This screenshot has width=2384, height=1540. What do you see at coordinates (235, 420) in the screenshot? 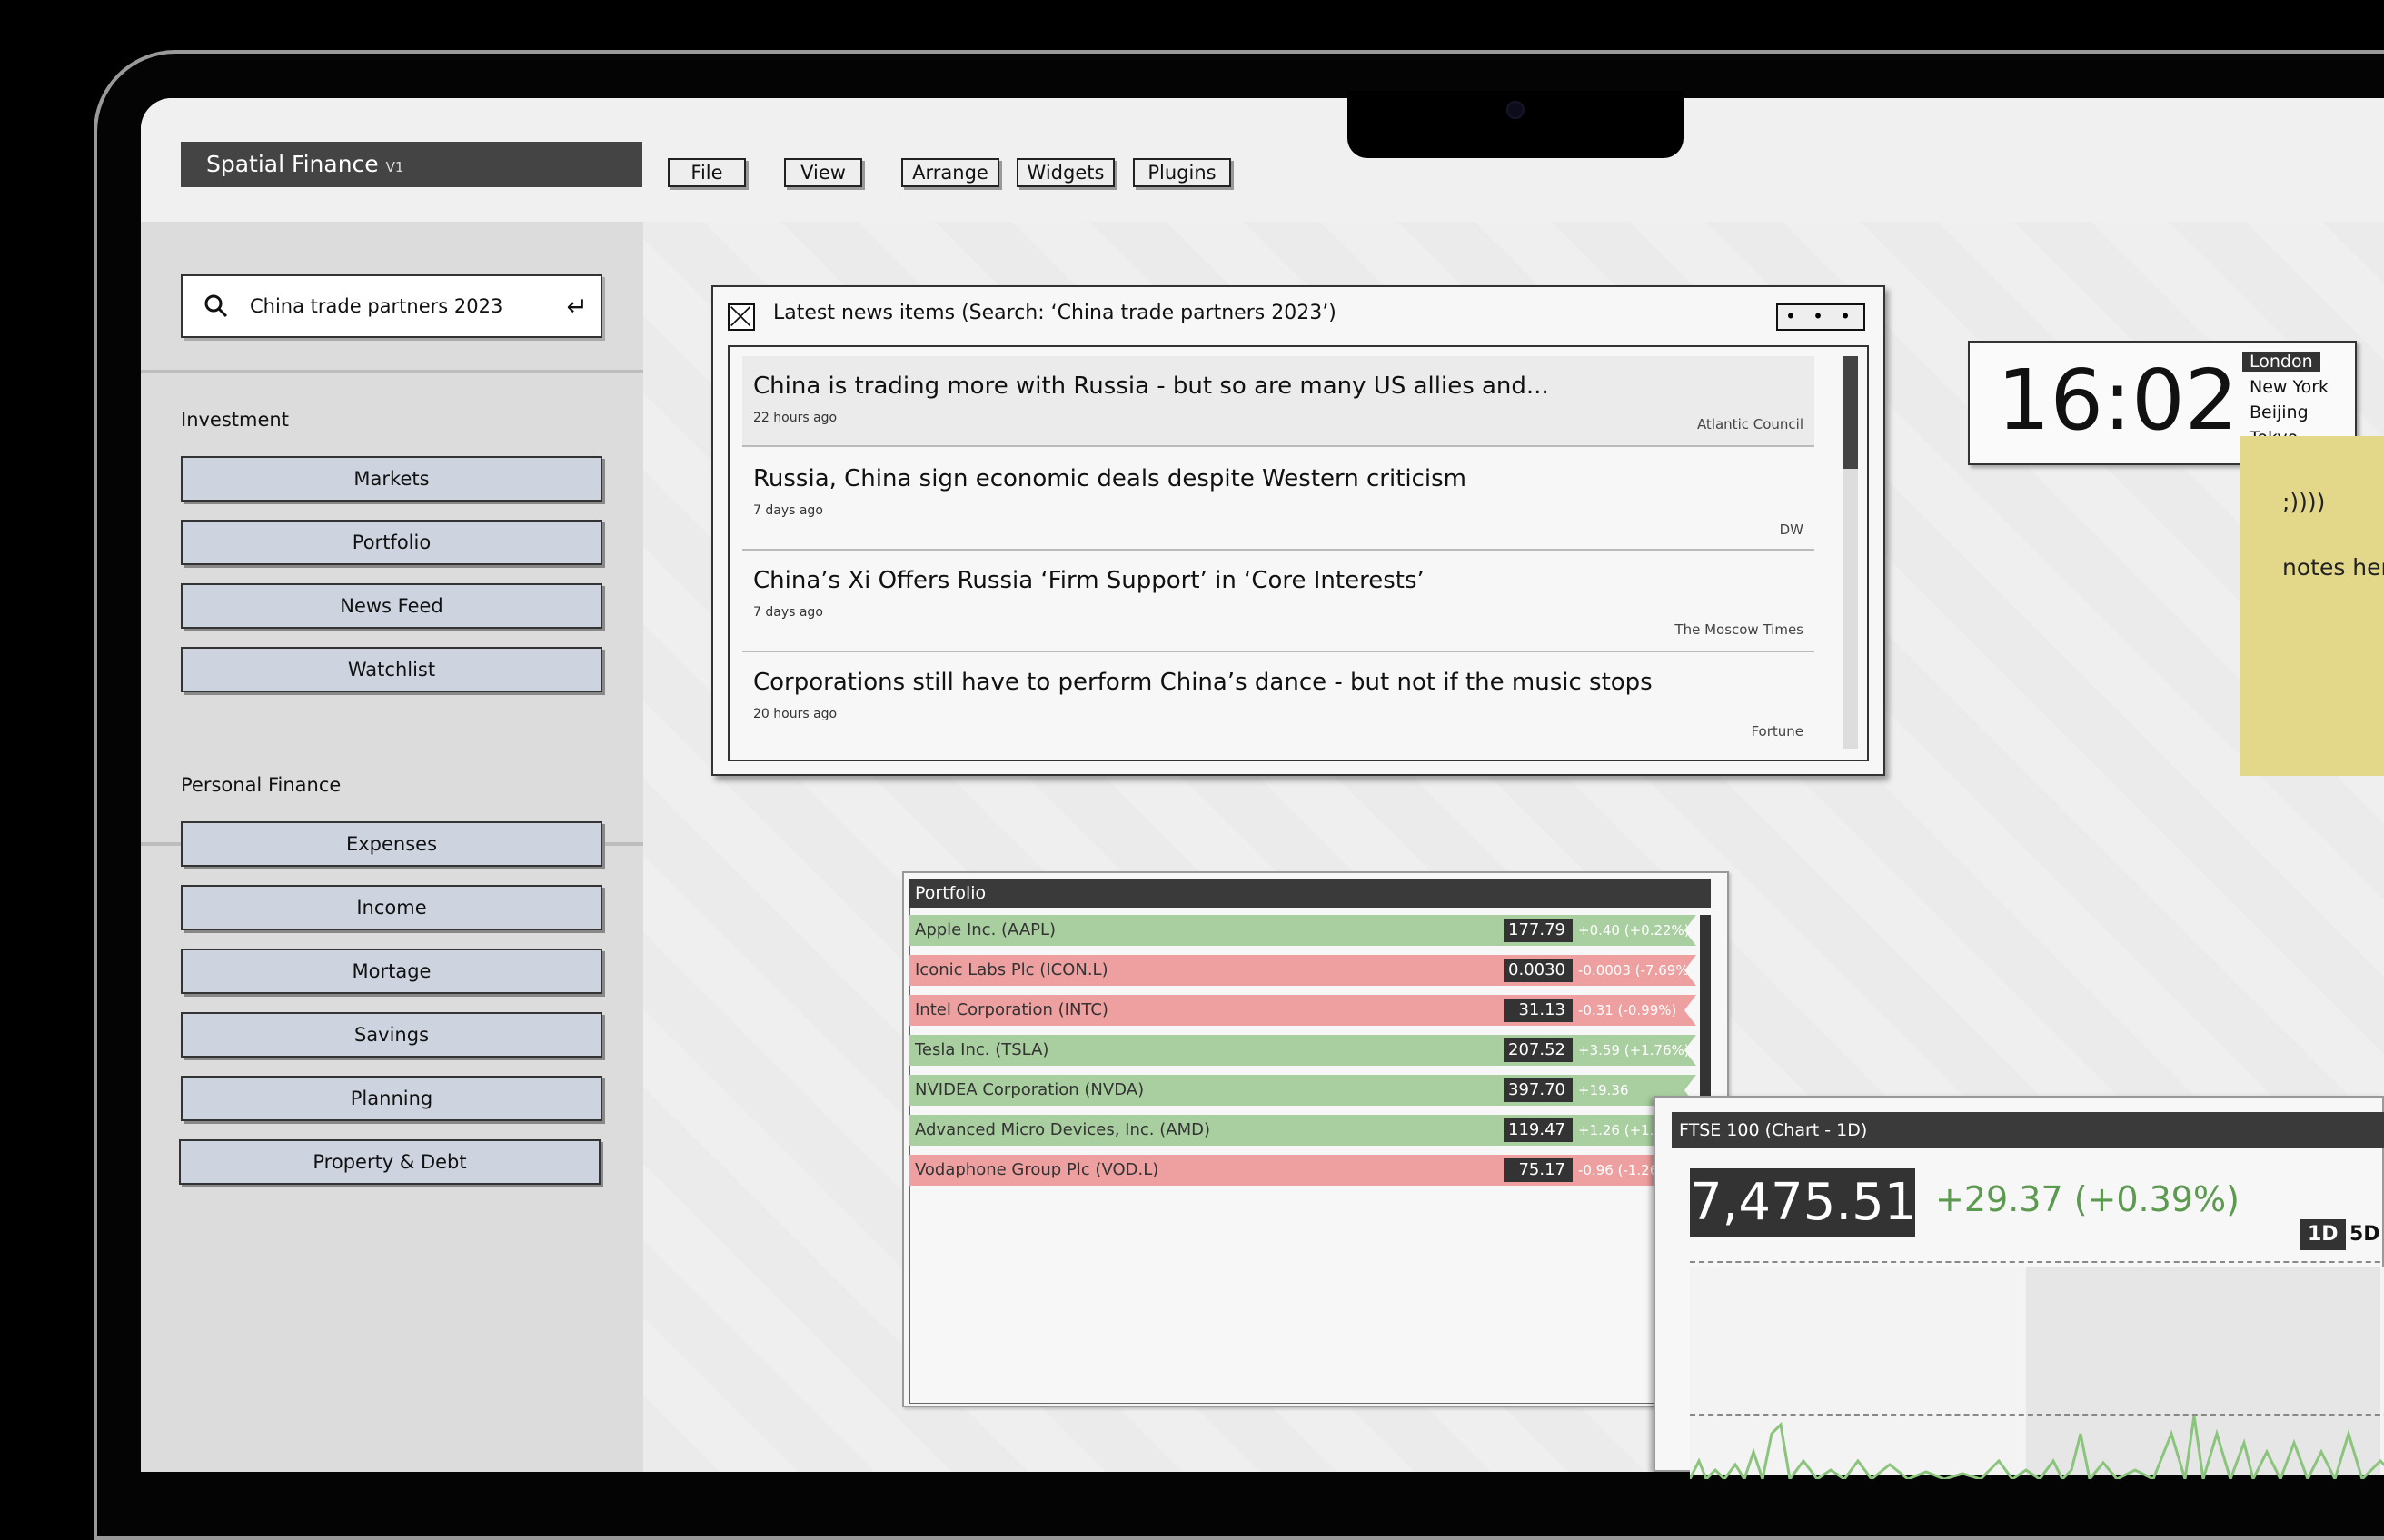
I see `section-title-investment: Investment` at bounding box center [235, 420].